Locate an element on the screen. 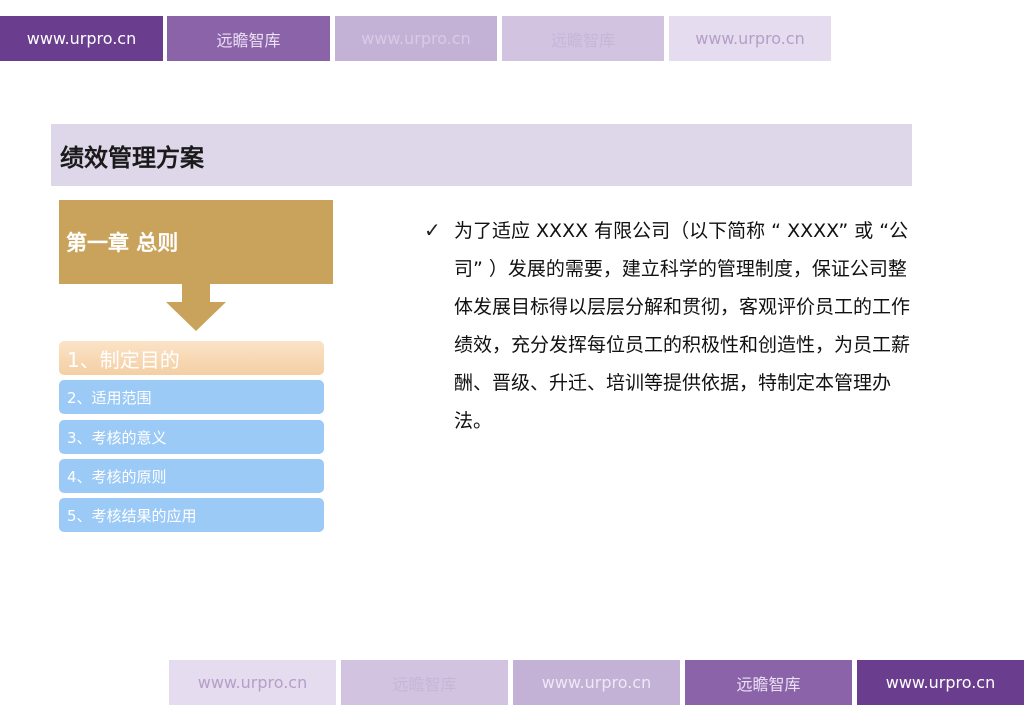 Image resolution: width=1024 pixels, height=709 pixels. nav-item-label: 3、考核的意义 is located at coordinates (117, 437).